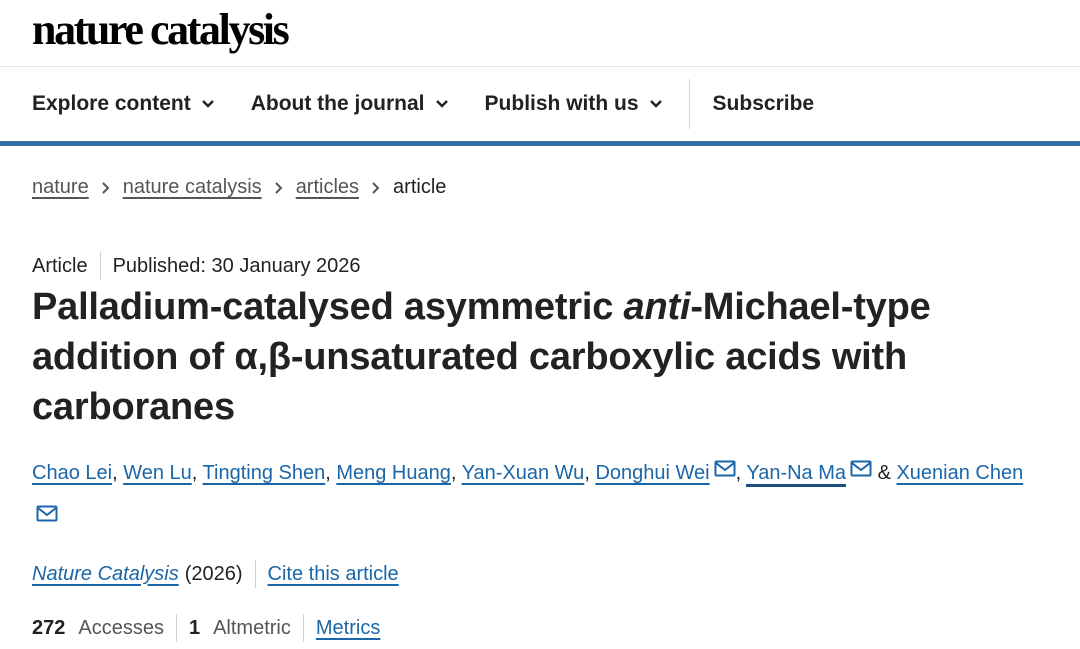  I want to click on brand-bar: nature catalysis, so click(540, 33).